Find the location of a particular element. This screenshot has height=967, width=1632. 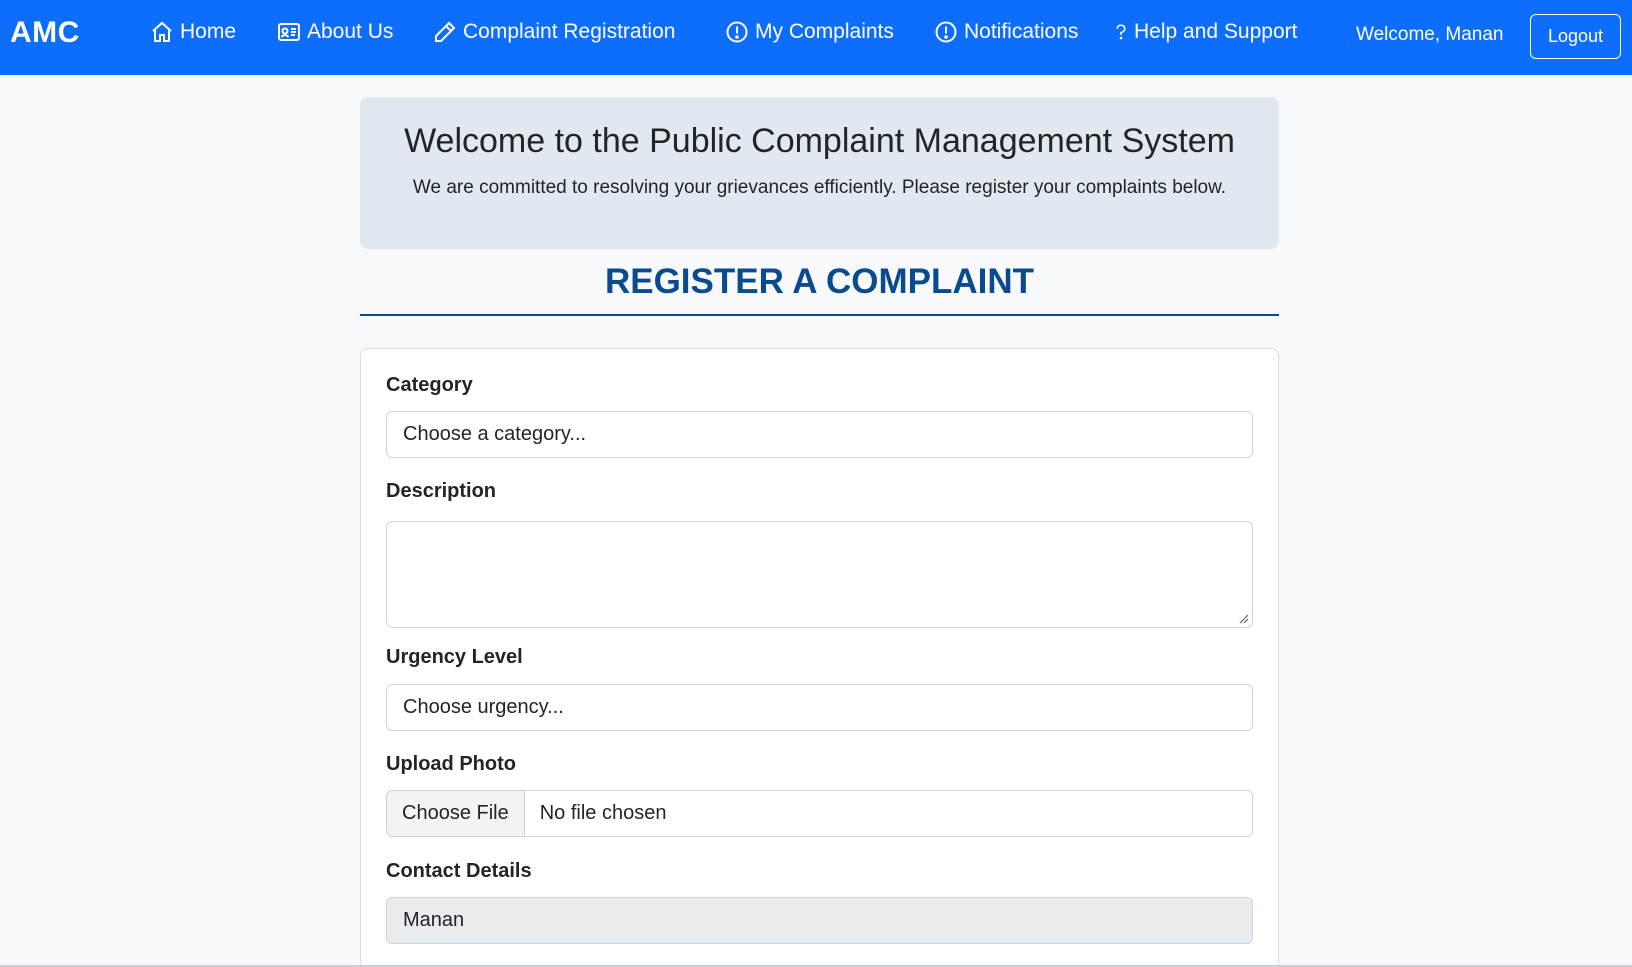

nav-help-and-support-label: Help and Support is located at coordinates (1216, 31).